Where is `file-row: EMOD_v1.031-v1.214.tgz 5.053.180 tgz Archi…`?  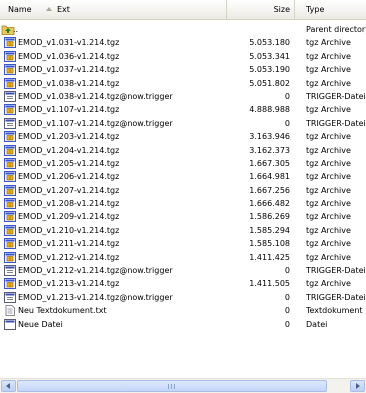 file-row: EMOD_v1.031-v1.214.tgz 5.053.180 tgz Archi… is located at coordinates (183, 42).